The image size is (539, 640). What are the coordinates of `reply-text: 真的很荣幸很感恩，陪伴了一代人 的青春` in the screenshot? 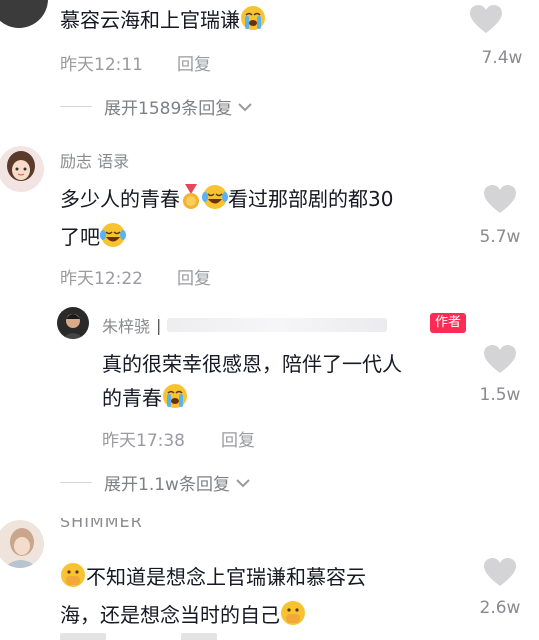 It's located at (287, 383).